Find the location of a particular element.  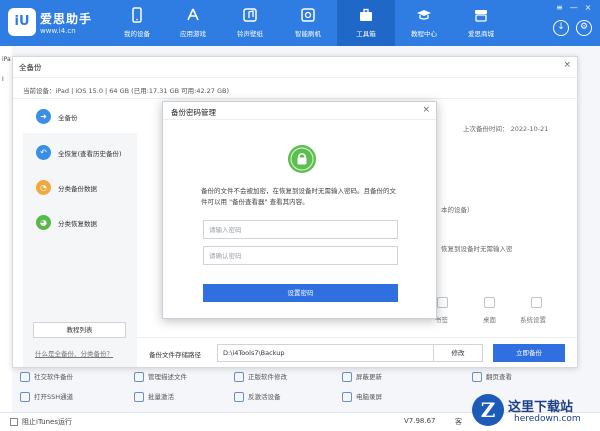

app-logo: iU is located at coordinates (22, 22).